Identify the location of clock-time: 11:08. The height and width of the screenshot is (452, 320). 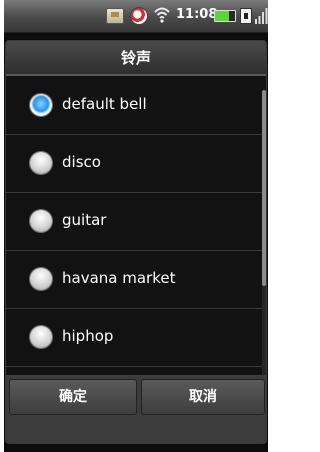
(197, 14).